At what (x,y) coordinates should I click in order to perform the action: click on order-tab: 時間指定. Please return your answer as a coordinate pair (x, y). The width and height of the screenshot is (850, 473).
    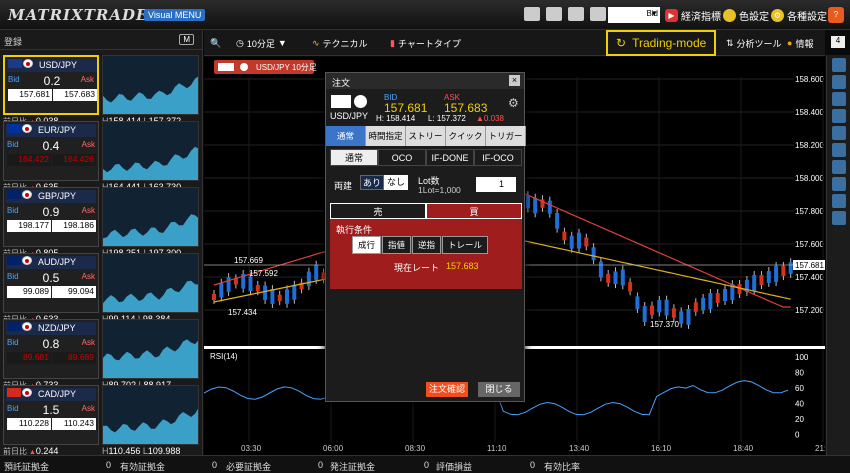
    Looking at the image, I should click on (386, 136).